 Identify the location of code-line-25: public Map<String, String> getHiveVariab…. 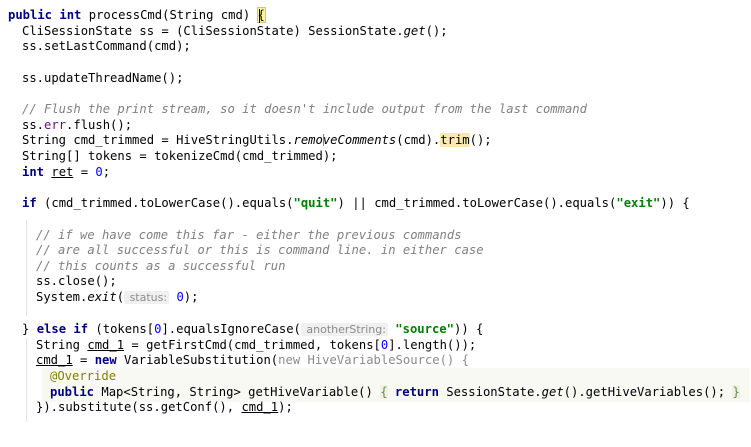
(375, 393).